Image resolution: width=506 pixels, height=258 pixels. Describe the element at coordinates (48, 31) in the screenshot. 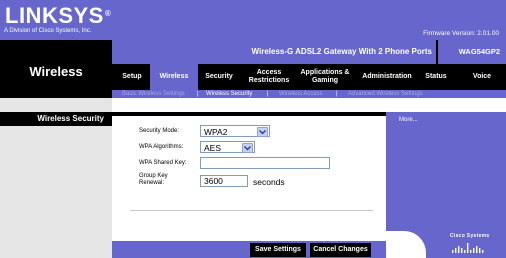

I see `brand-tagline: A Division of Cisco Systems, Inc.` at that location.